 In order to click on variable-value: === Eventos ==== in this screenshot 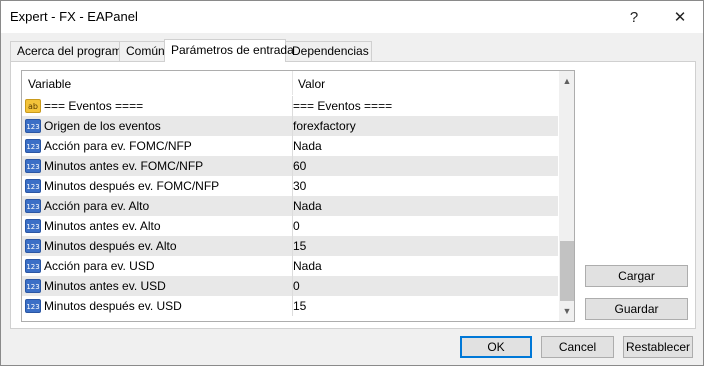, I will do `click(342, 106)`.